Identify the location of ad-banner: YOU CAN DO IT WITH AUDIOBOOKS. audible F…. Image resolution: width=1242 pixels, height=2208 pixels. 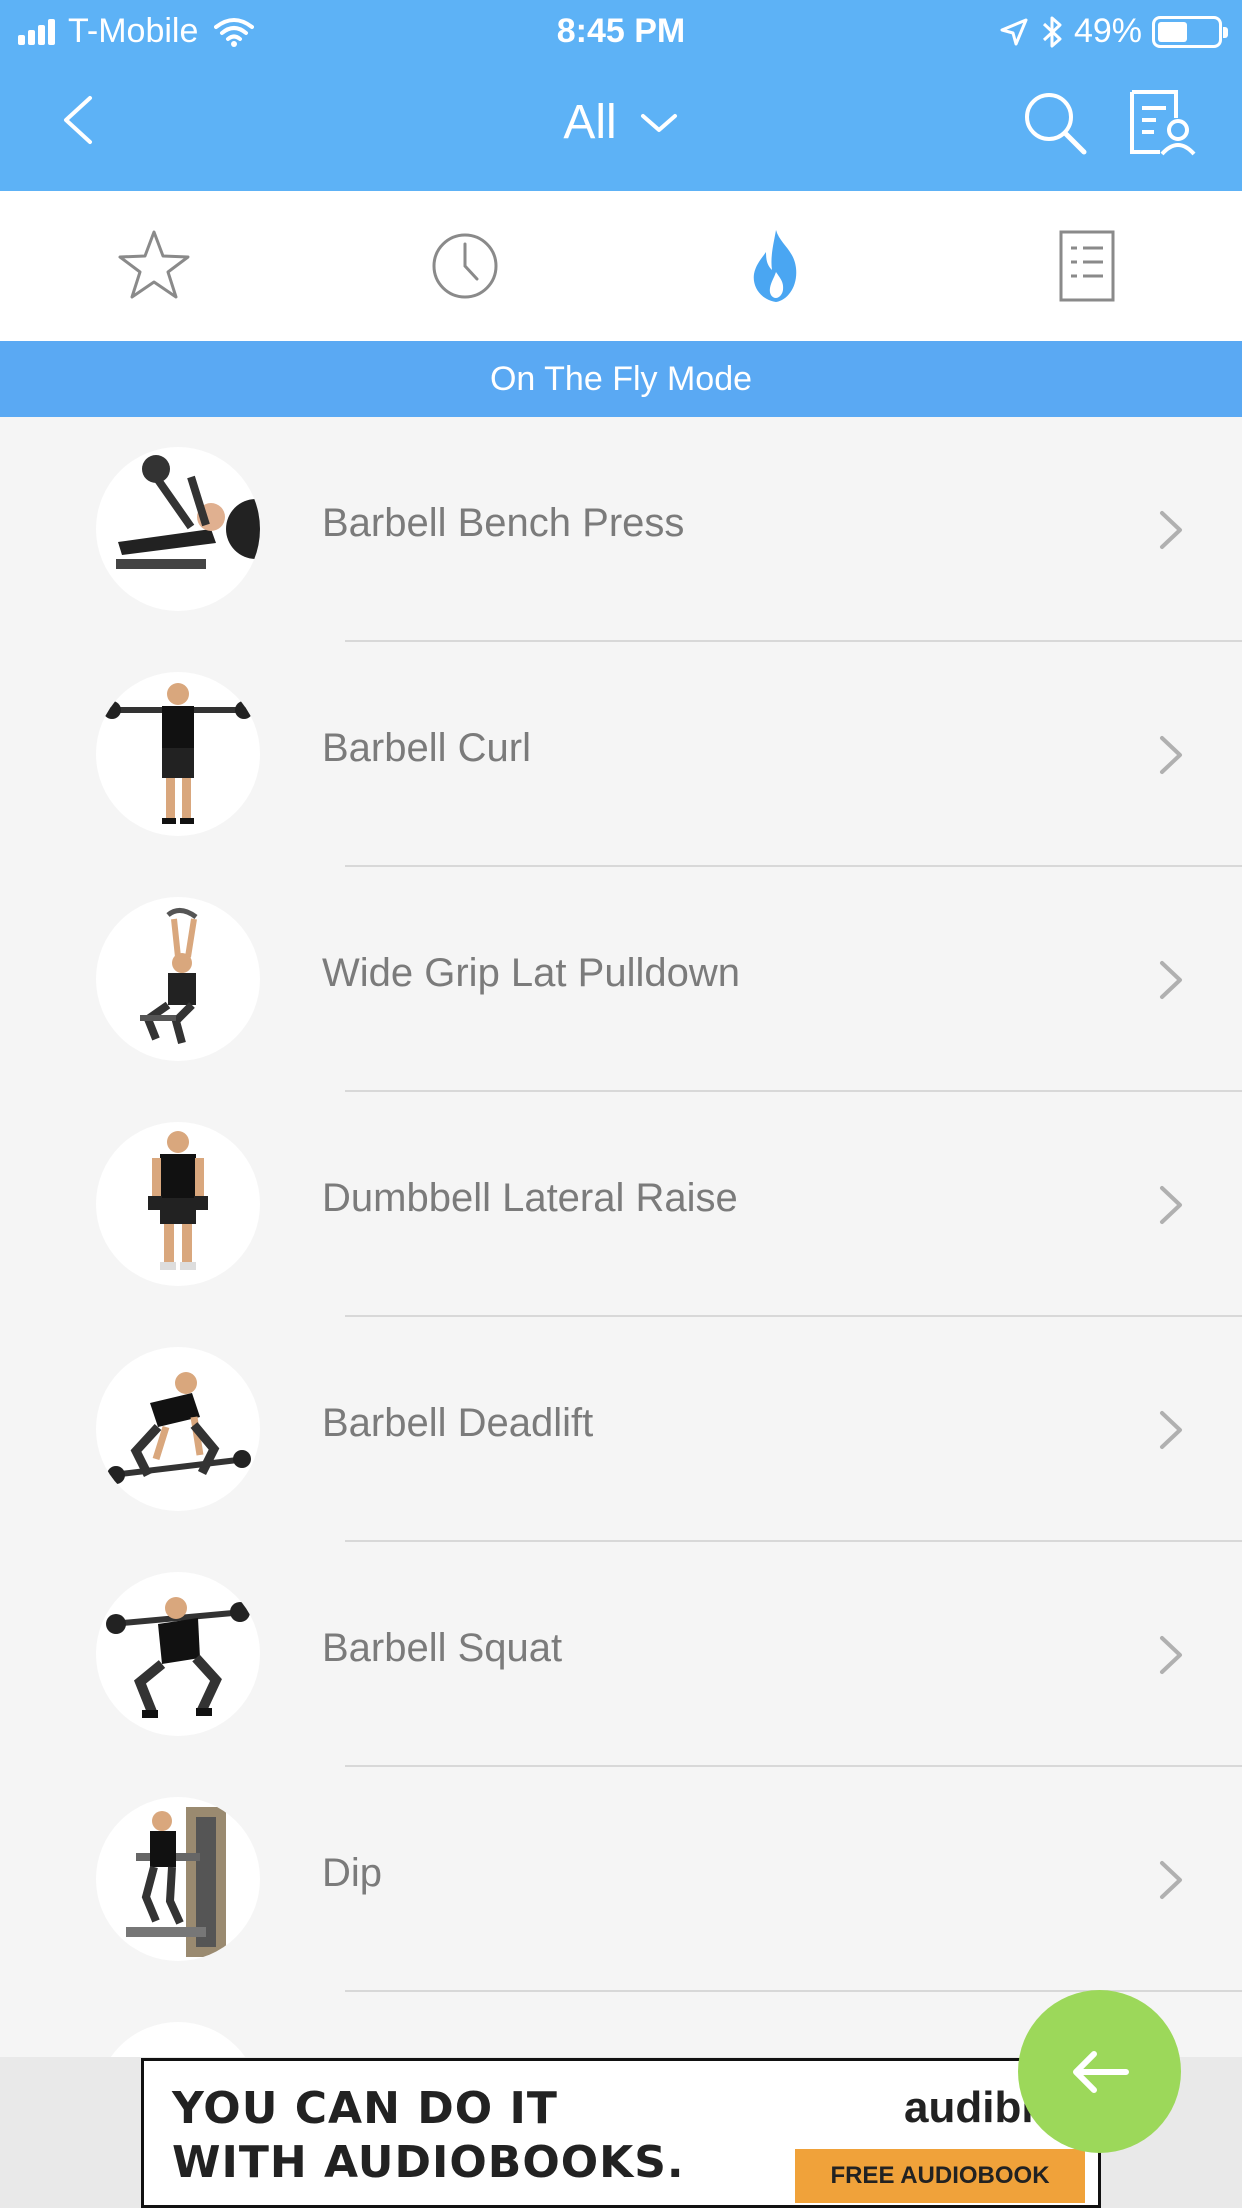
(621, 2133).